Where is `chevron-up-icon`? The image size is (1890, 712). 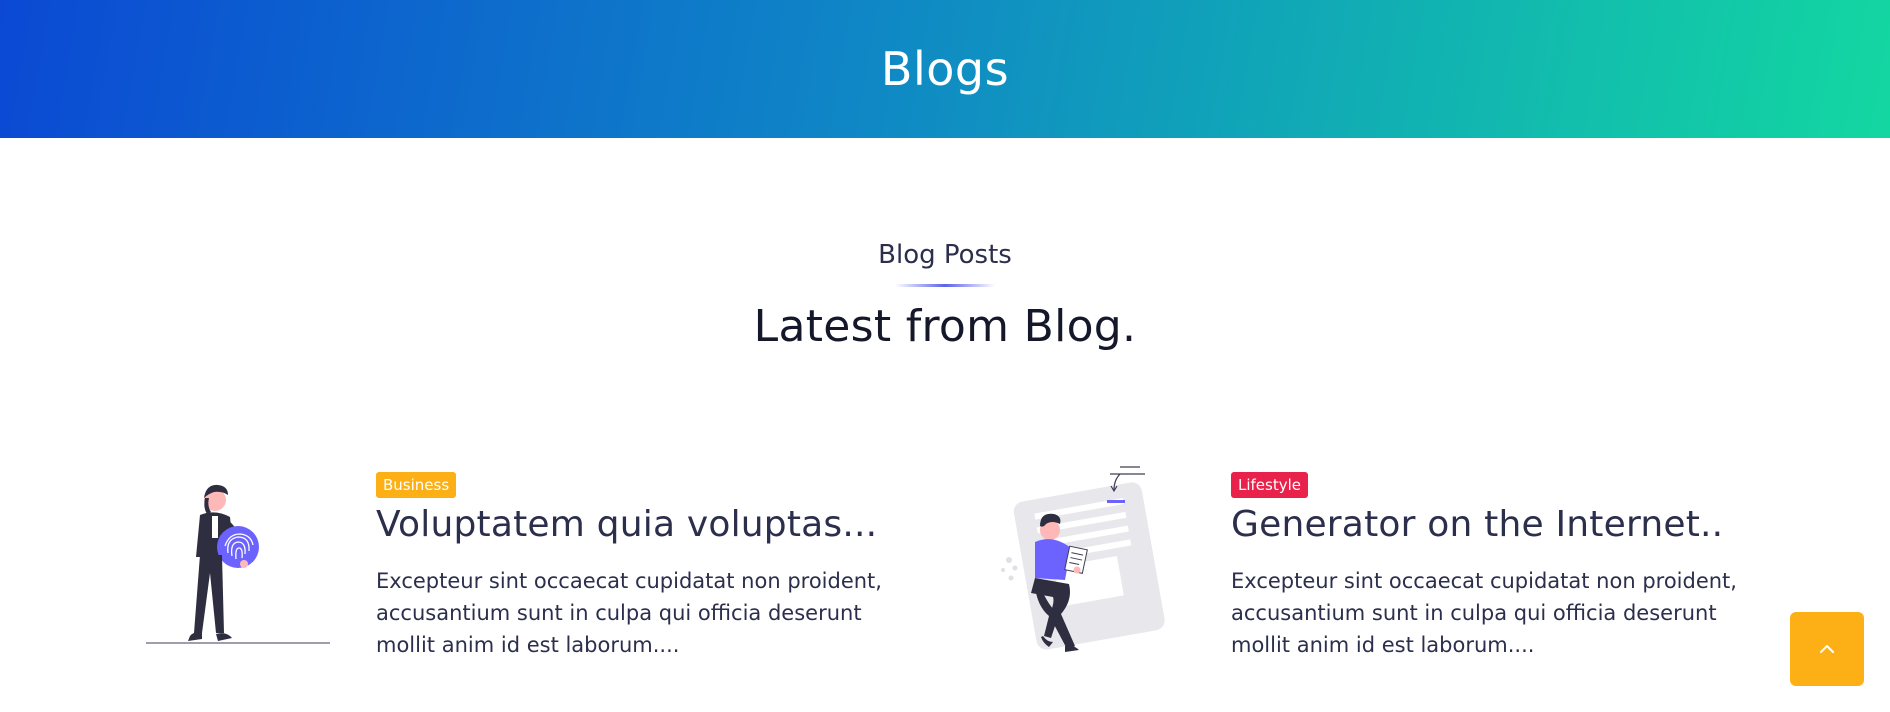 chevron-up-icon is located at coordinates (1827, 649).